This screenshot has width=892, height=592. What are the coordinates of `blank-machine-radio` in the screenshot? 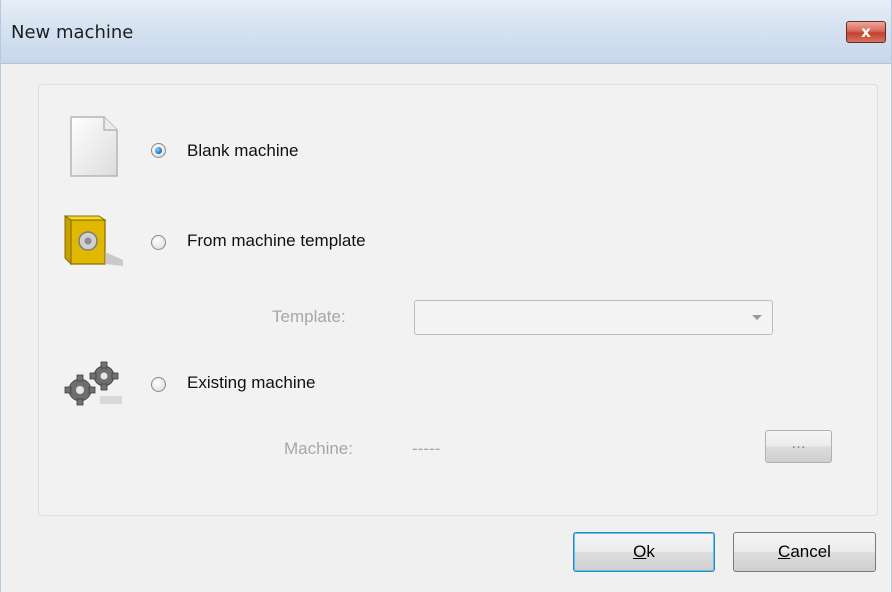 It's located at (158, 150).